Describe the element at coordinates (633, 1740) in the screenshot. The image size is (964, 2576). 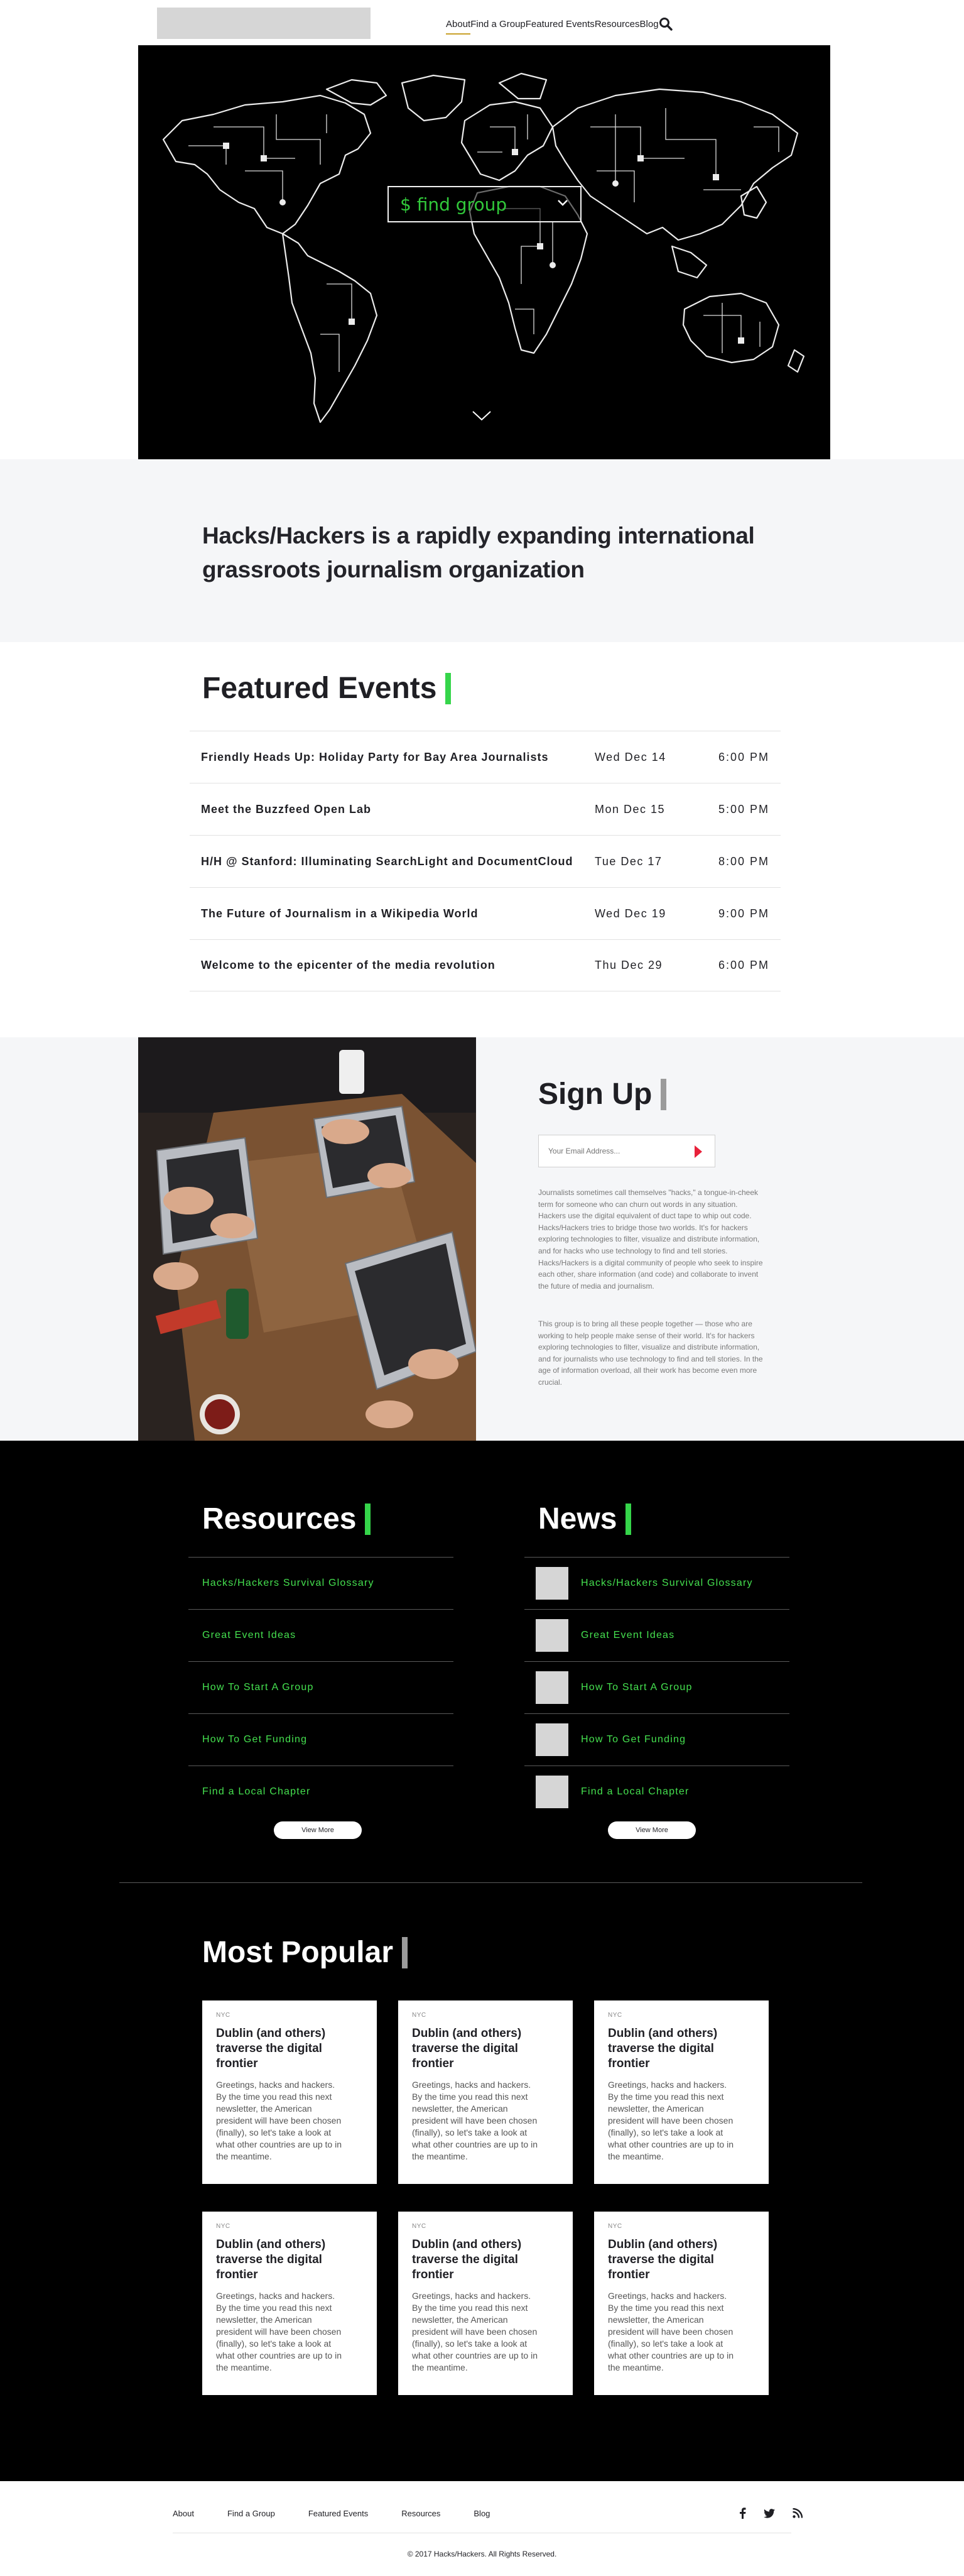
I see `news-link: How To Get Funding` at that location.